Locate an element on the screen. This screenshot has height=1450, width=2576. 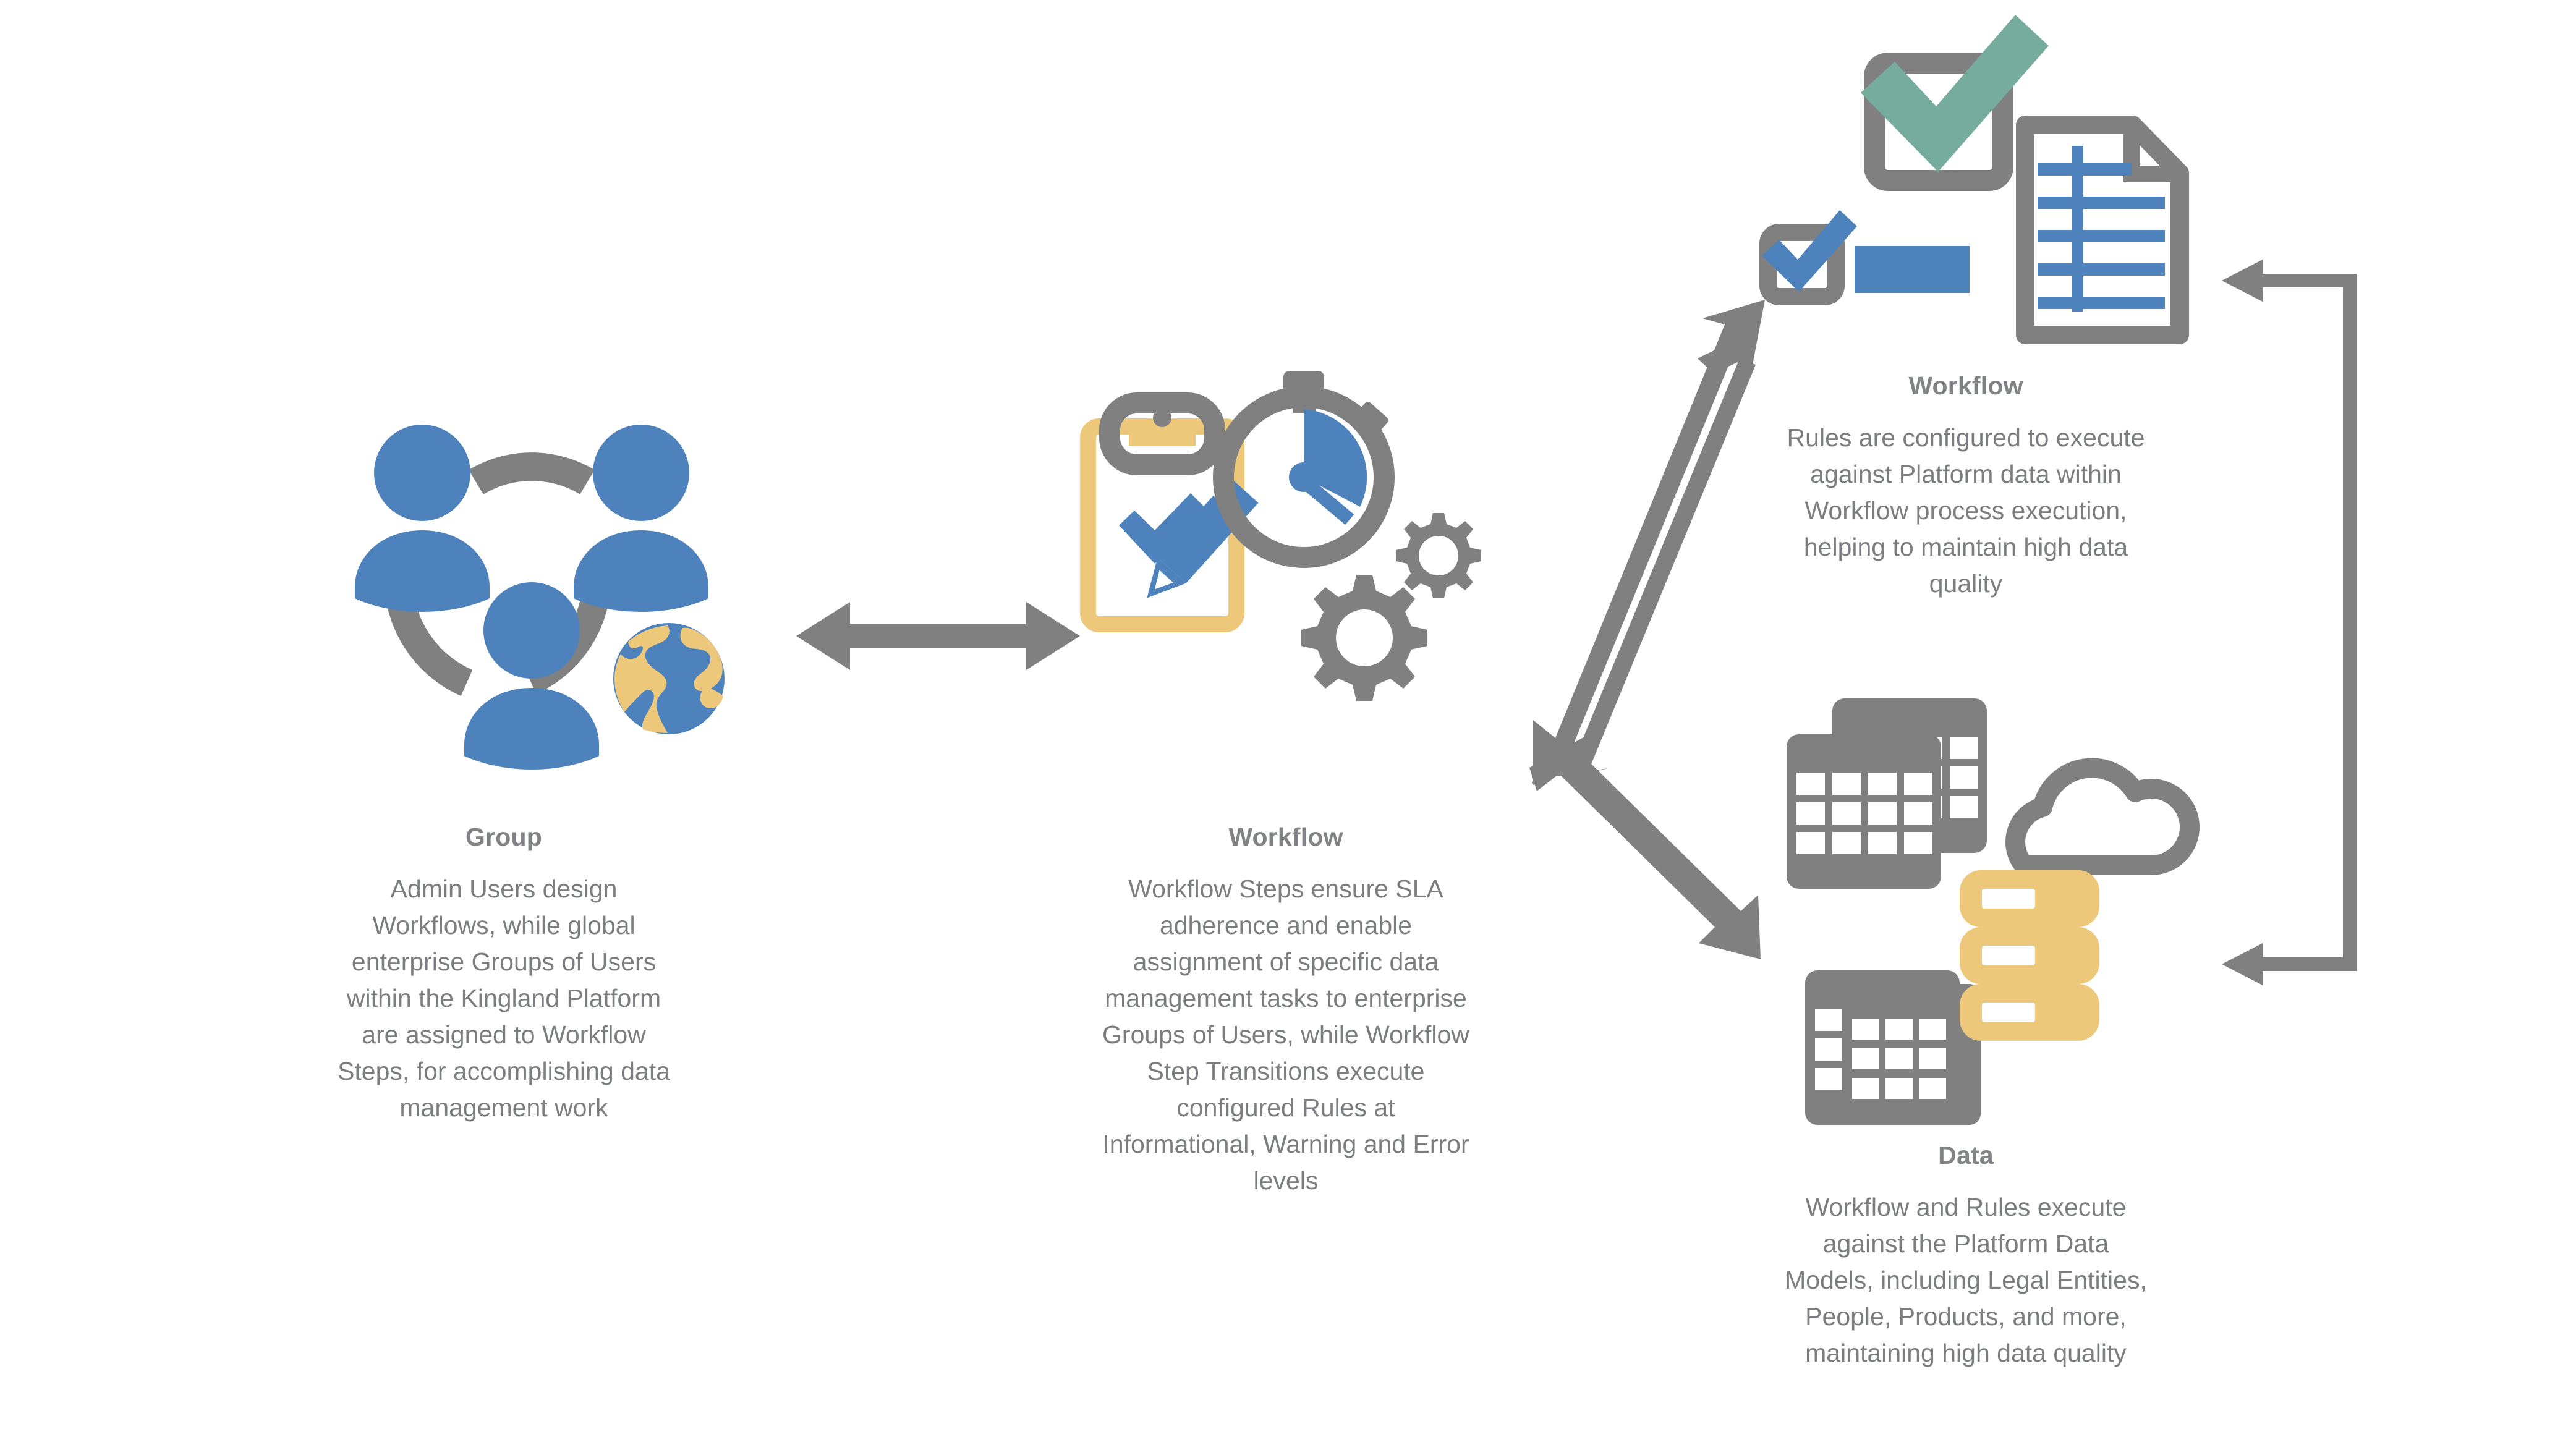
checkbox-document-icon is located at coordinates (1974, 180).